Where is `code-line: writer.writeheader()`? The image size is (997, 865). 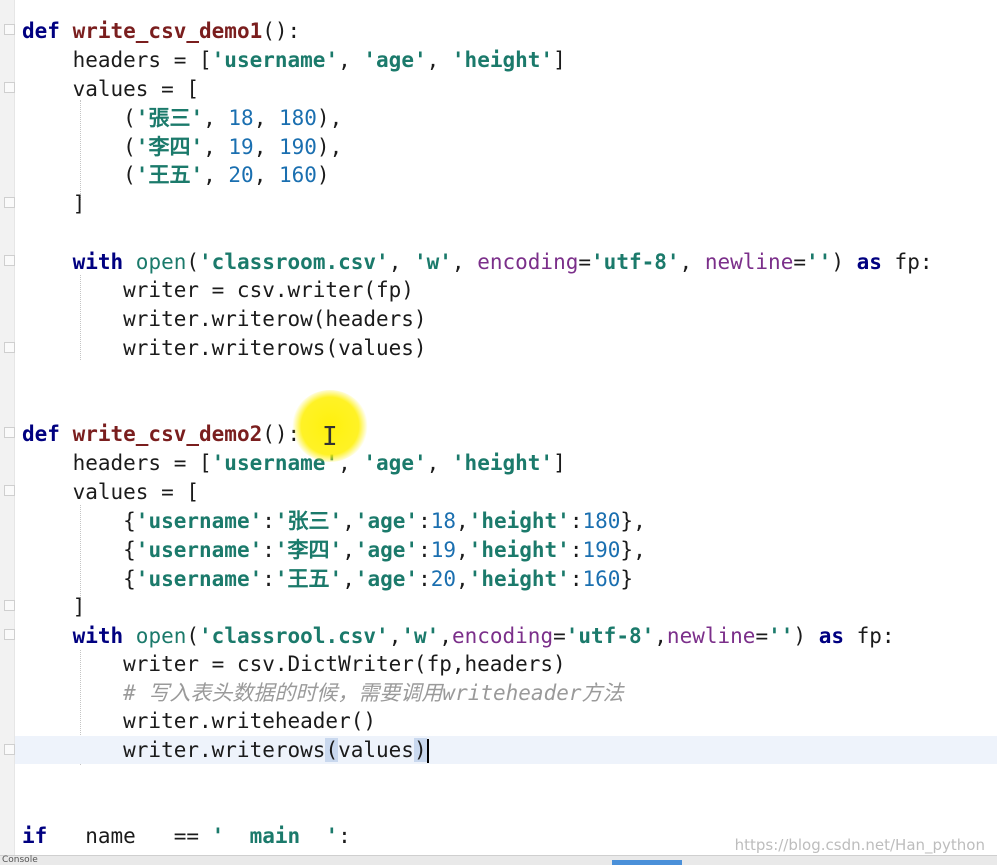 code-line: writer.writeheader() is located at coordinates (199, 721).